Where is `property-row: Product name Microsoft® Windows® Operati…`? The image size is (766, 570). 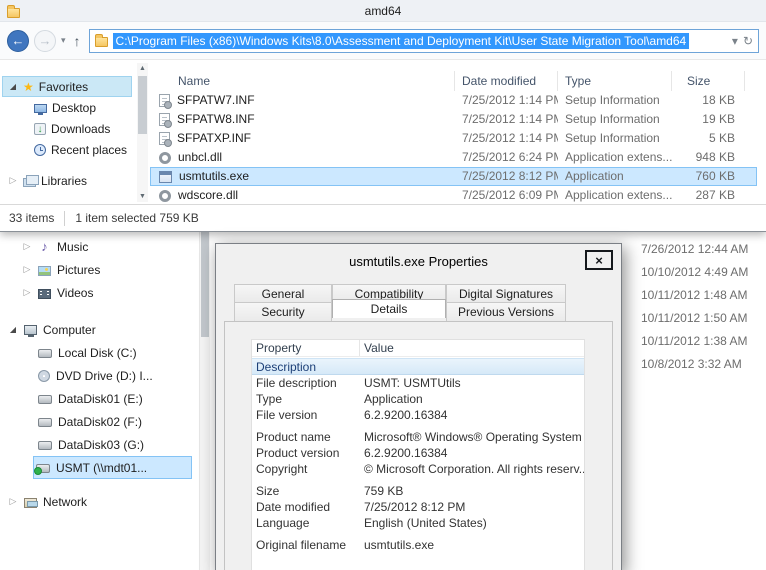 property-row: Product name Microsoft® Windows® Operati… is located at coordinates (418, 437).